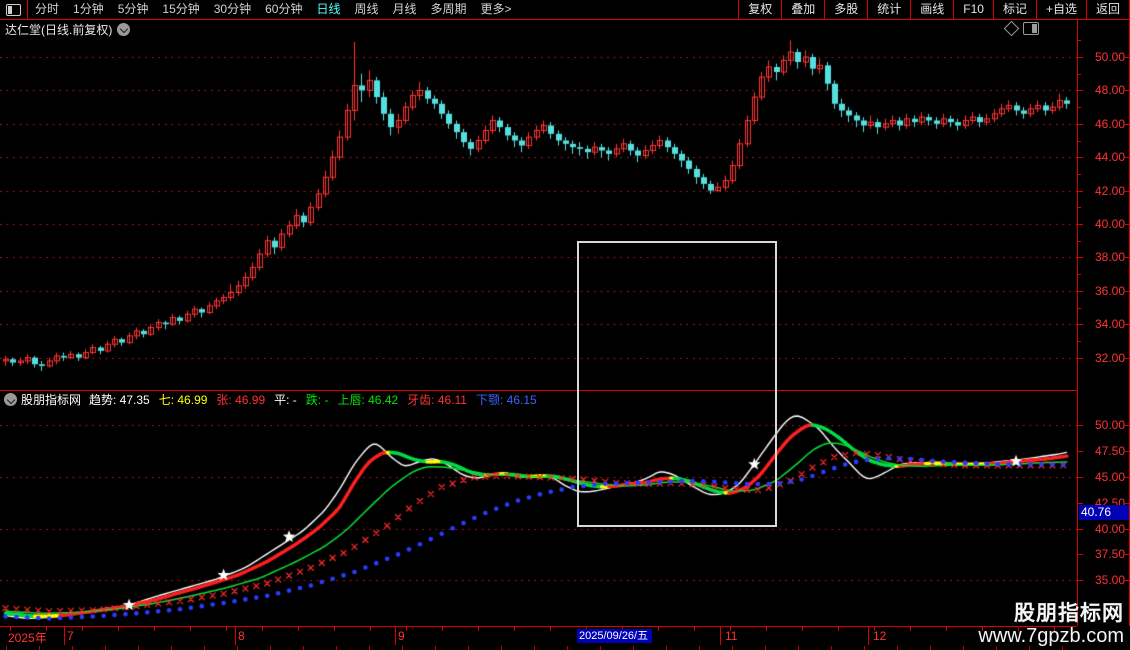 Image resolution: width=1130 pixels, height=650 pixels. Describe the element at coordinates (124, 29) in the screenshot. I see `chevron-down-icon` at that location.